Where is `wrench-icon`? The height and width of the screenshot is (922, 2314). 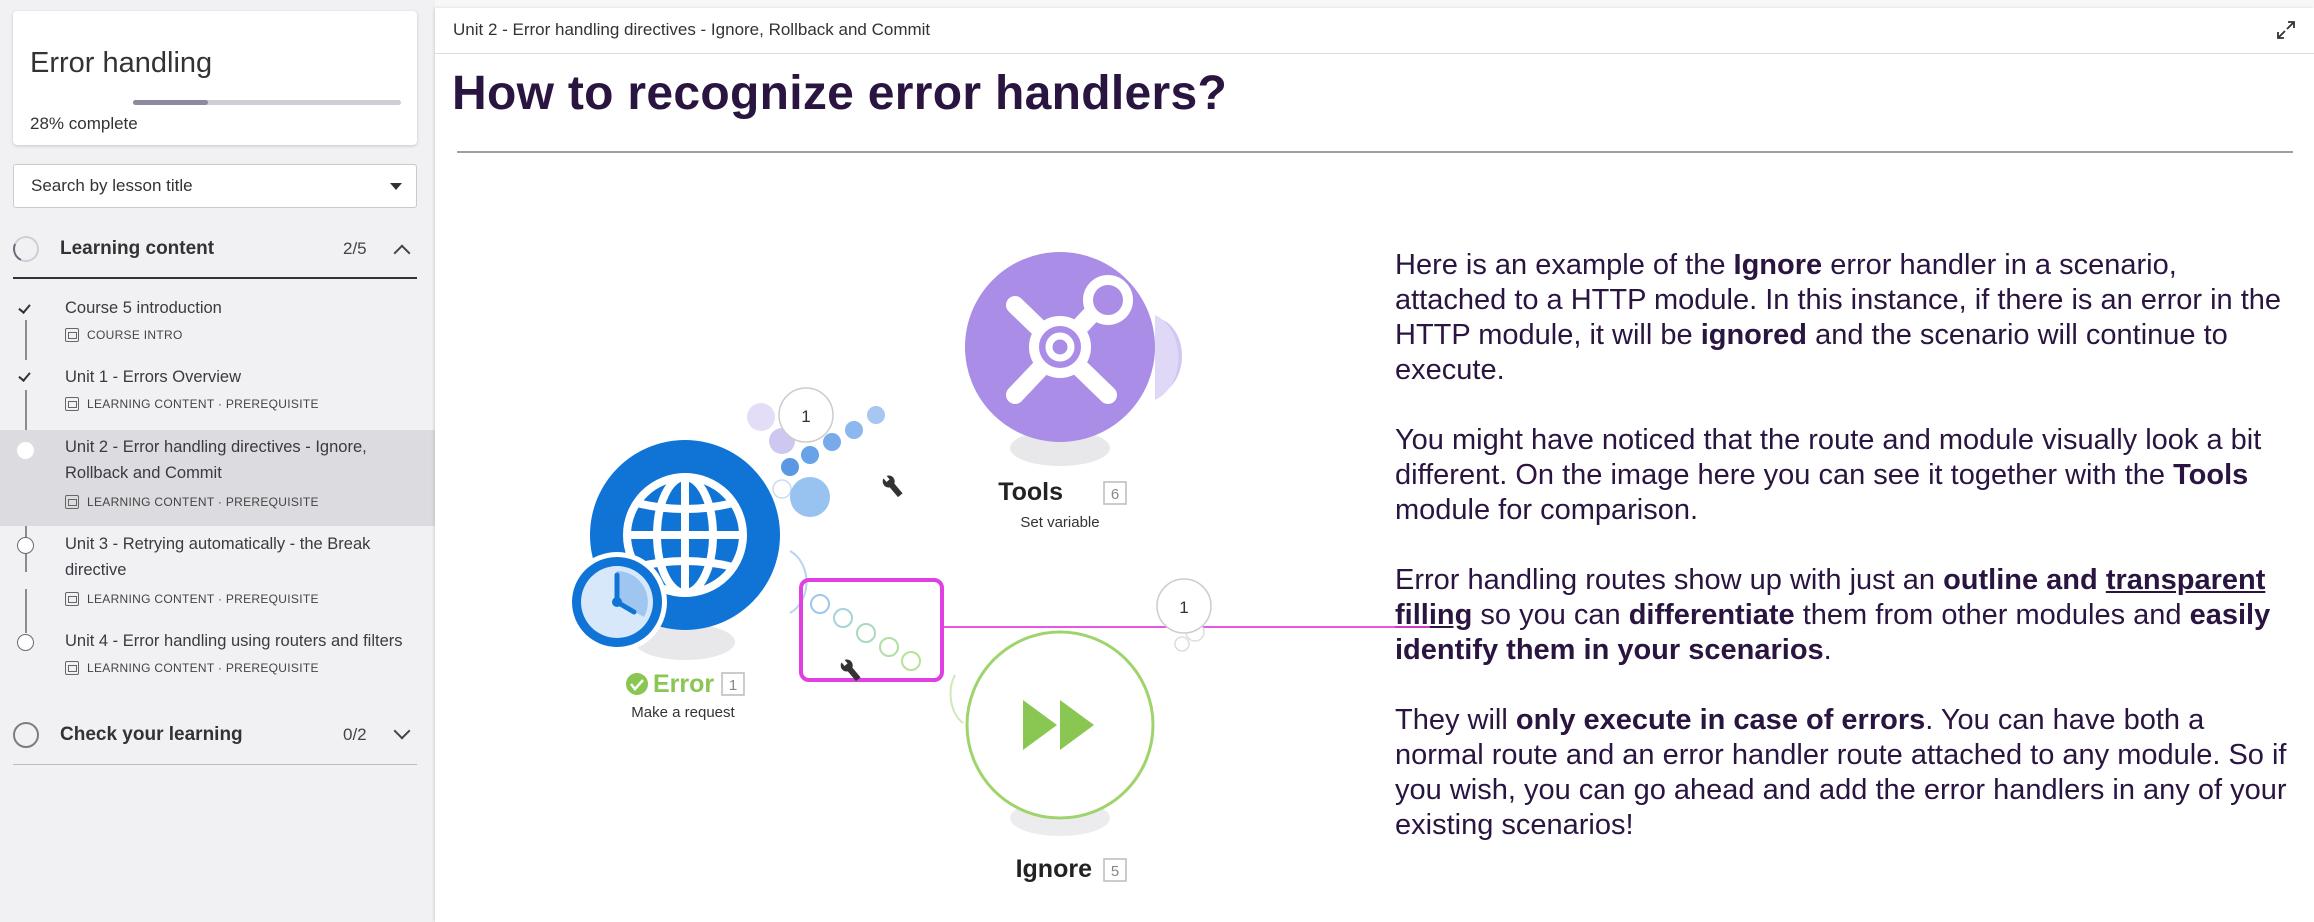 wrench-icon is located at coordinates (892, 486).